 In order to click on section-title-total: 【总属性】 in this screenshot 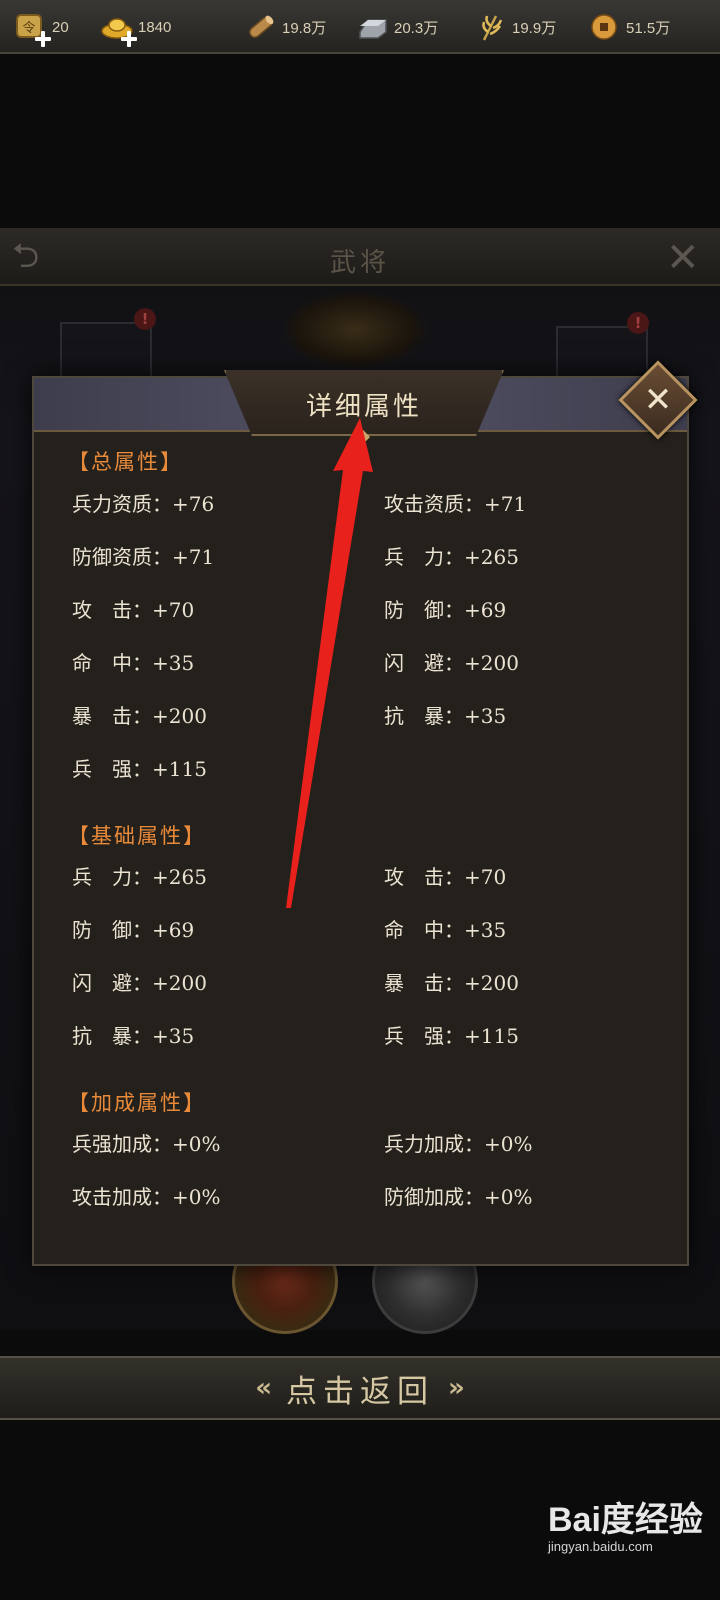, I will do `click(125, 462)`.